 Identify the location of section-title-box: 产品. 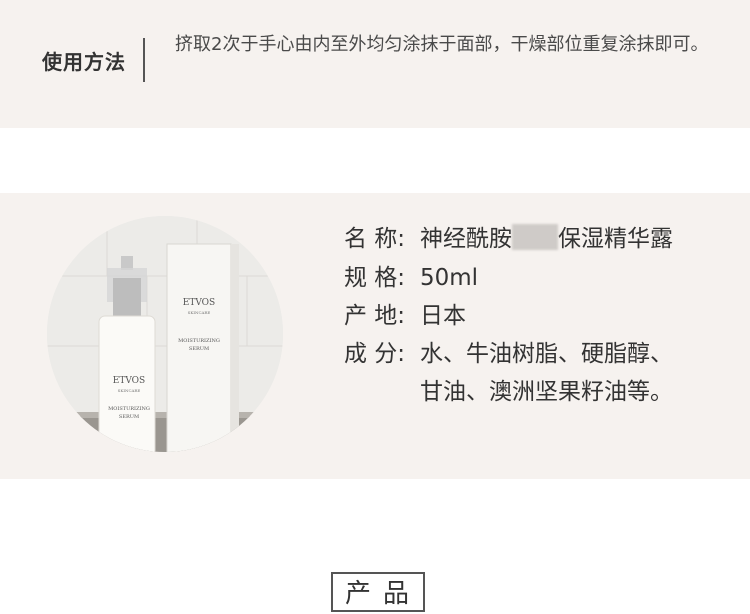
(378, 592).